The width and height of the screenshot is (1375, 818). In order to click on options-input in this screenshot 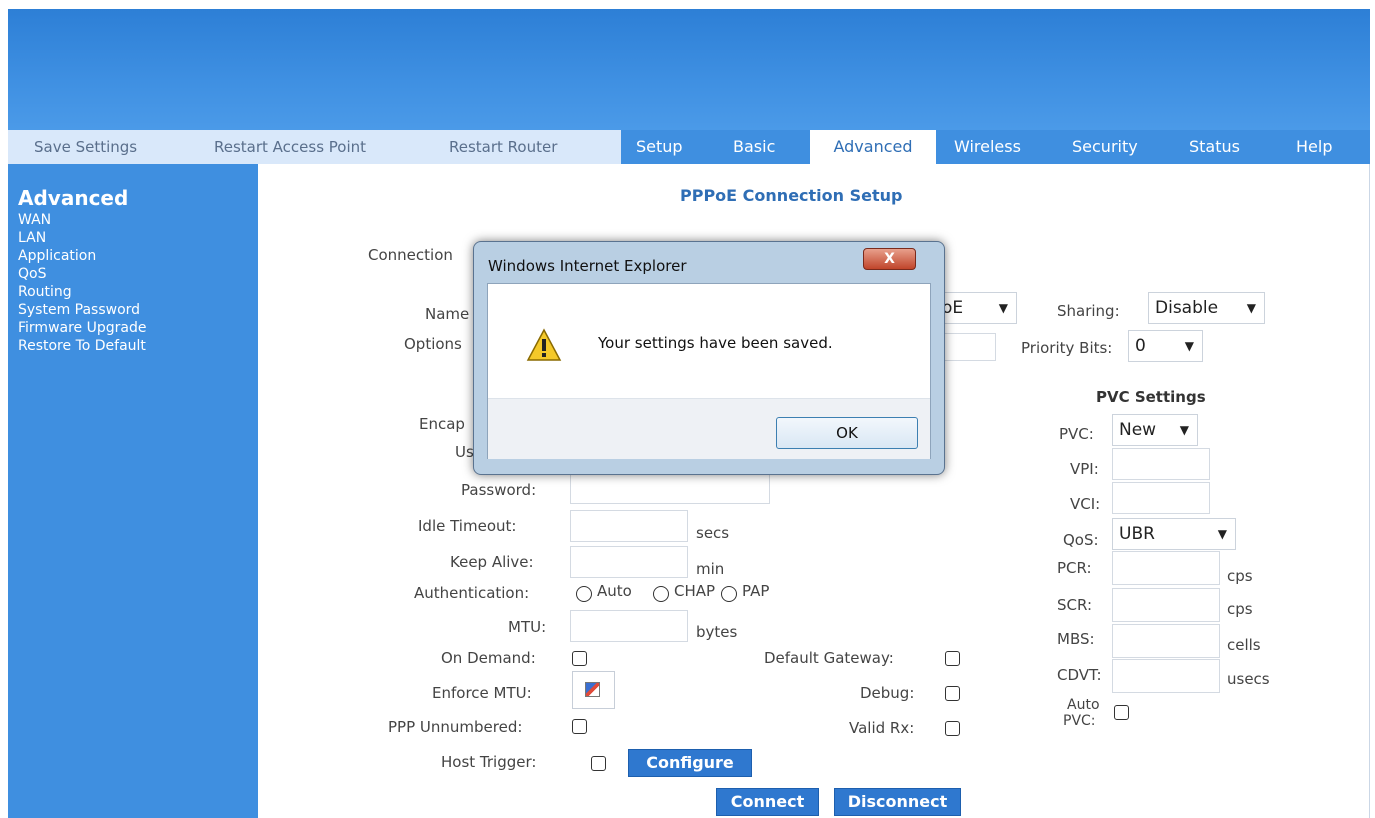, I will do `click(968, 347)`.